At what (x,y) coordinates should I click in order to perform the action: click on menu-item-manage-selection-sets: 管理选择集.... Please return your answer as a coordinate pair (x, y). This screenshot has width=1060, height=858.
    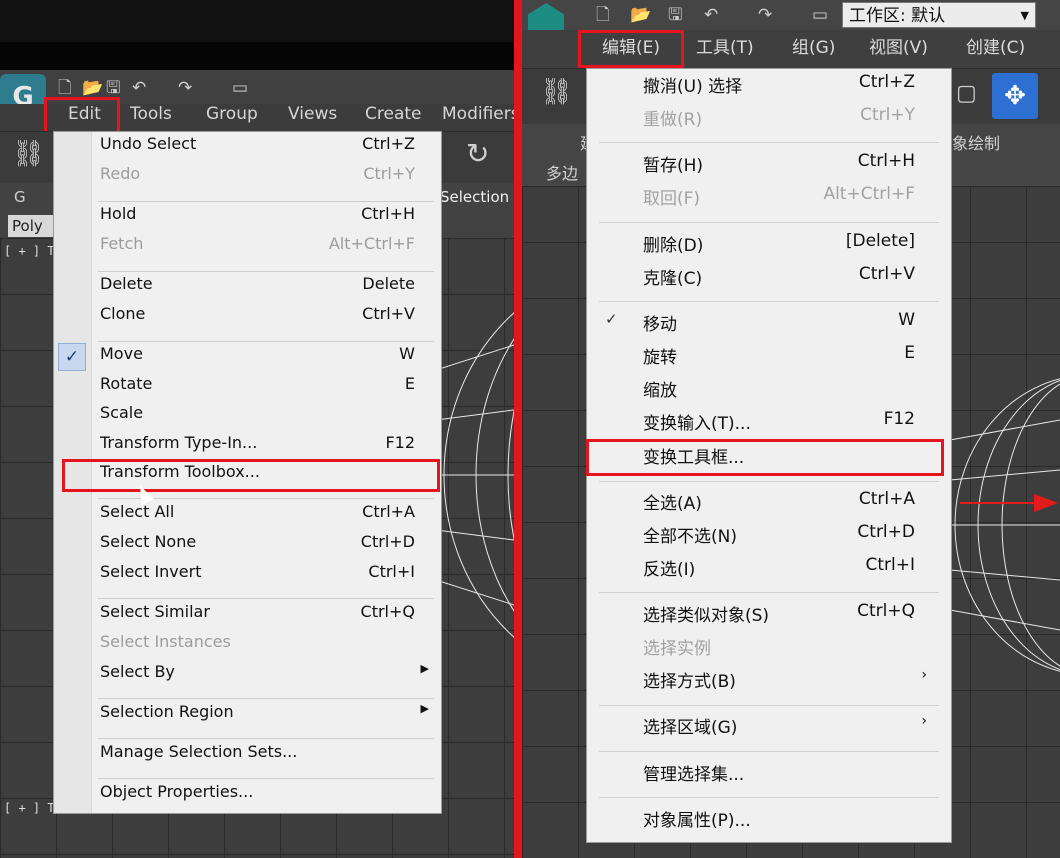
    Looking at the image, I should click on (769, 776).